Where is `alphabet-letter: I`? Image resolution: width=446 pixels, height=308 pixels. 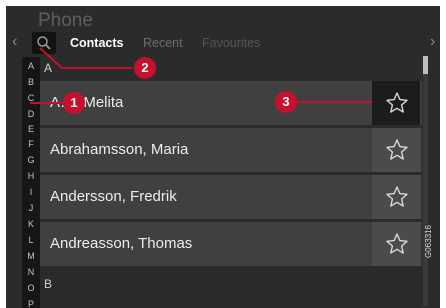
alphabet-letter: I is located at coordinates (31, 192).